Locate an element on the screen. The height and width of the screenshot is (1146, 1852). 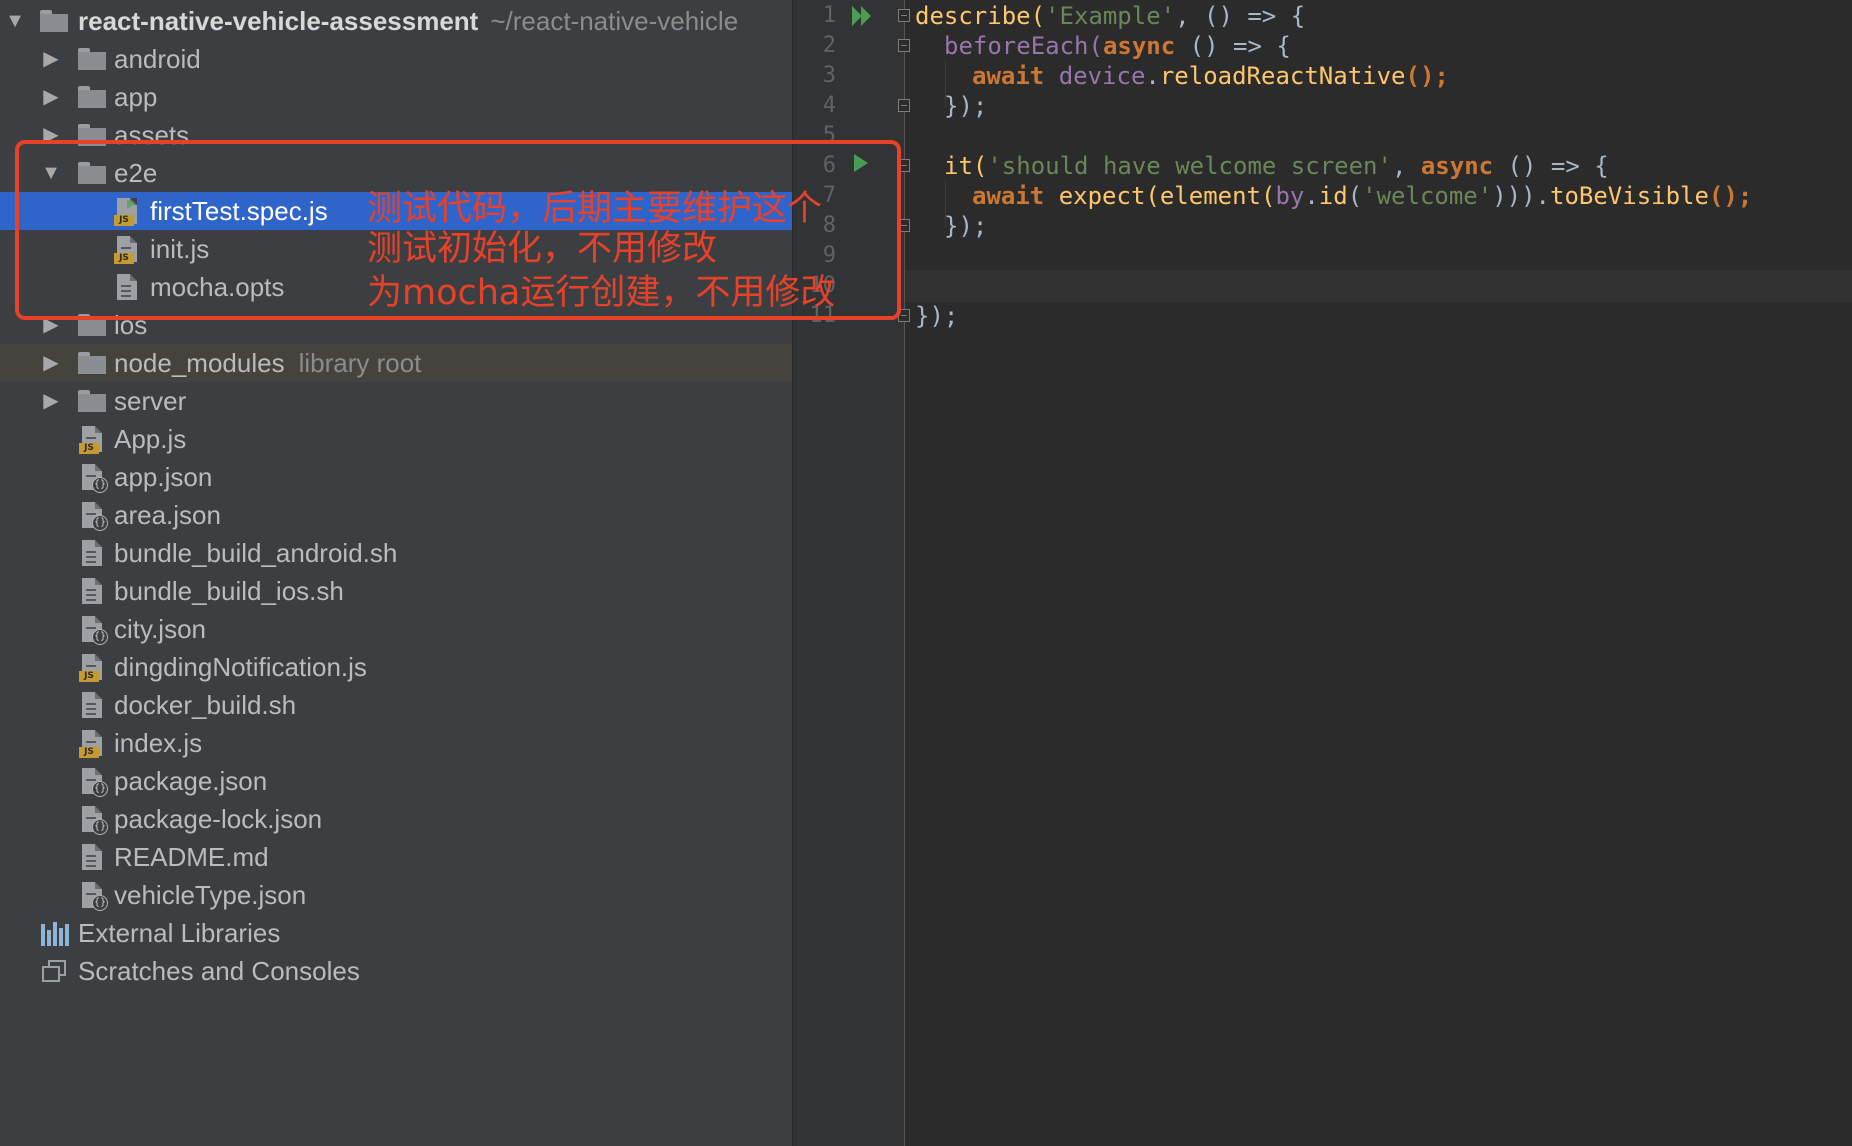
libraries-icon is located at coordinates (55, 934).